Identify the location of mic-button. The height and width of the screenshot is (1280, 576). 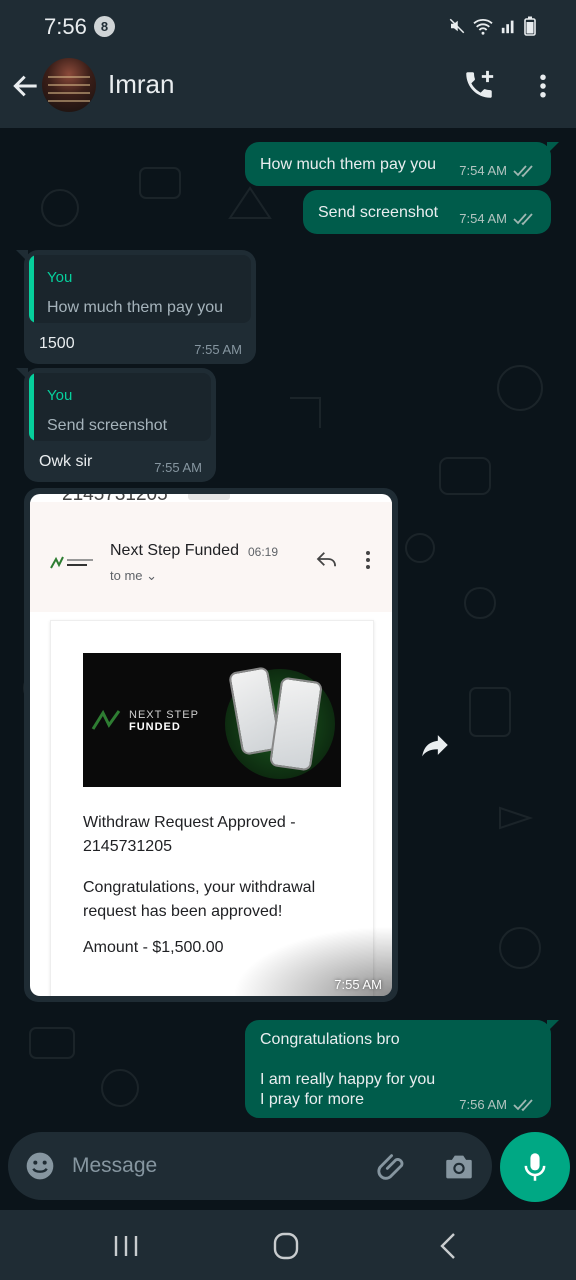
(535, 1167).